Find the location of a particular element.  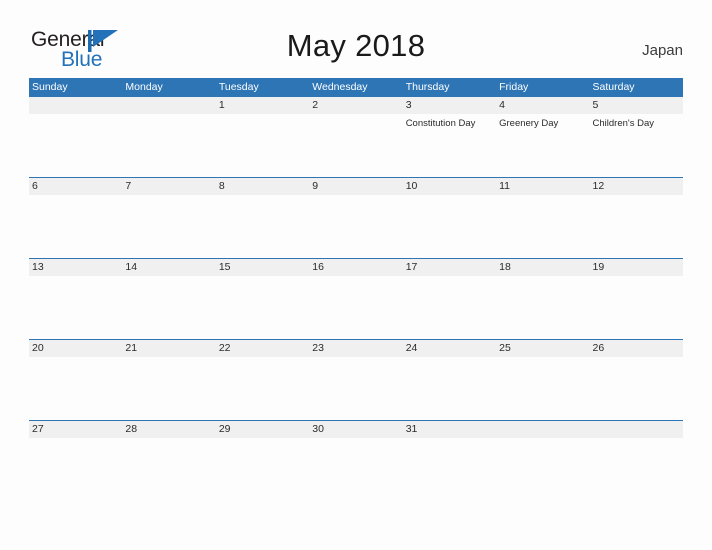

day-number: 26 is located at coordinates (636, 348).